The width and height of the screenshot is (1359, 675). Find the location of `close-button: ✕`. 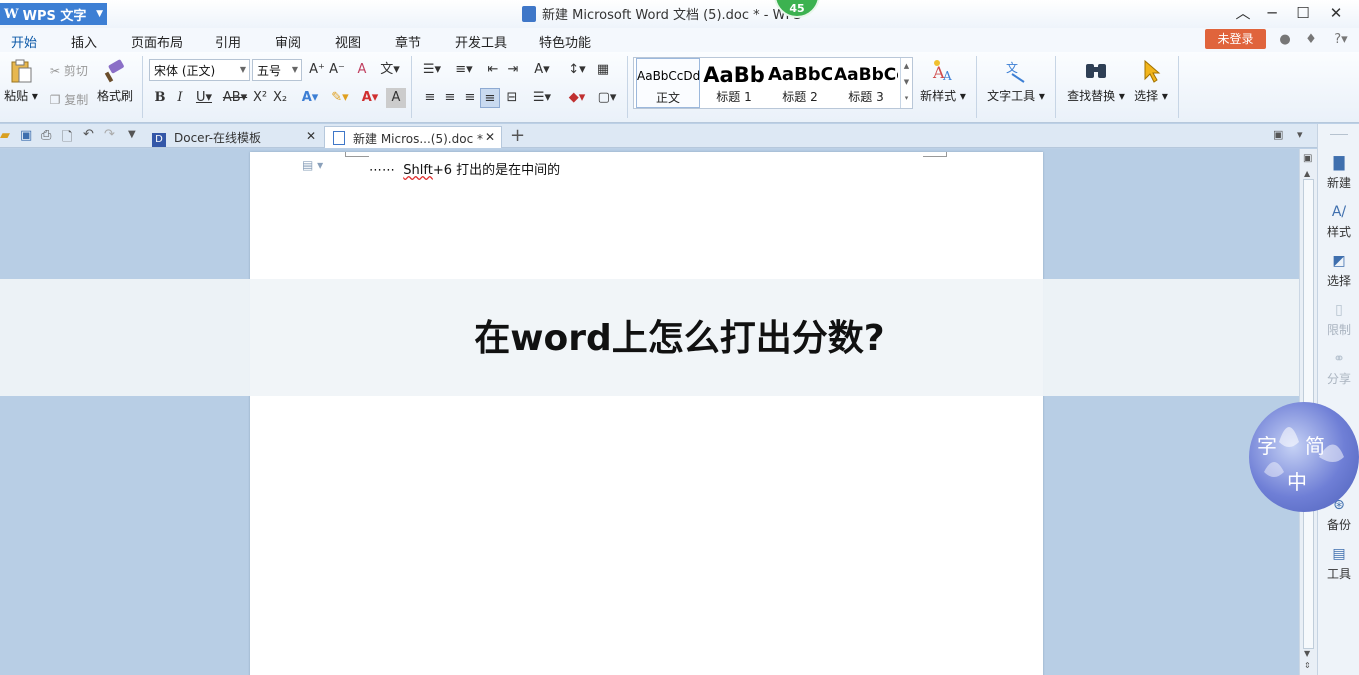

close-button: ✕ is located at coordinates (1336, 13).